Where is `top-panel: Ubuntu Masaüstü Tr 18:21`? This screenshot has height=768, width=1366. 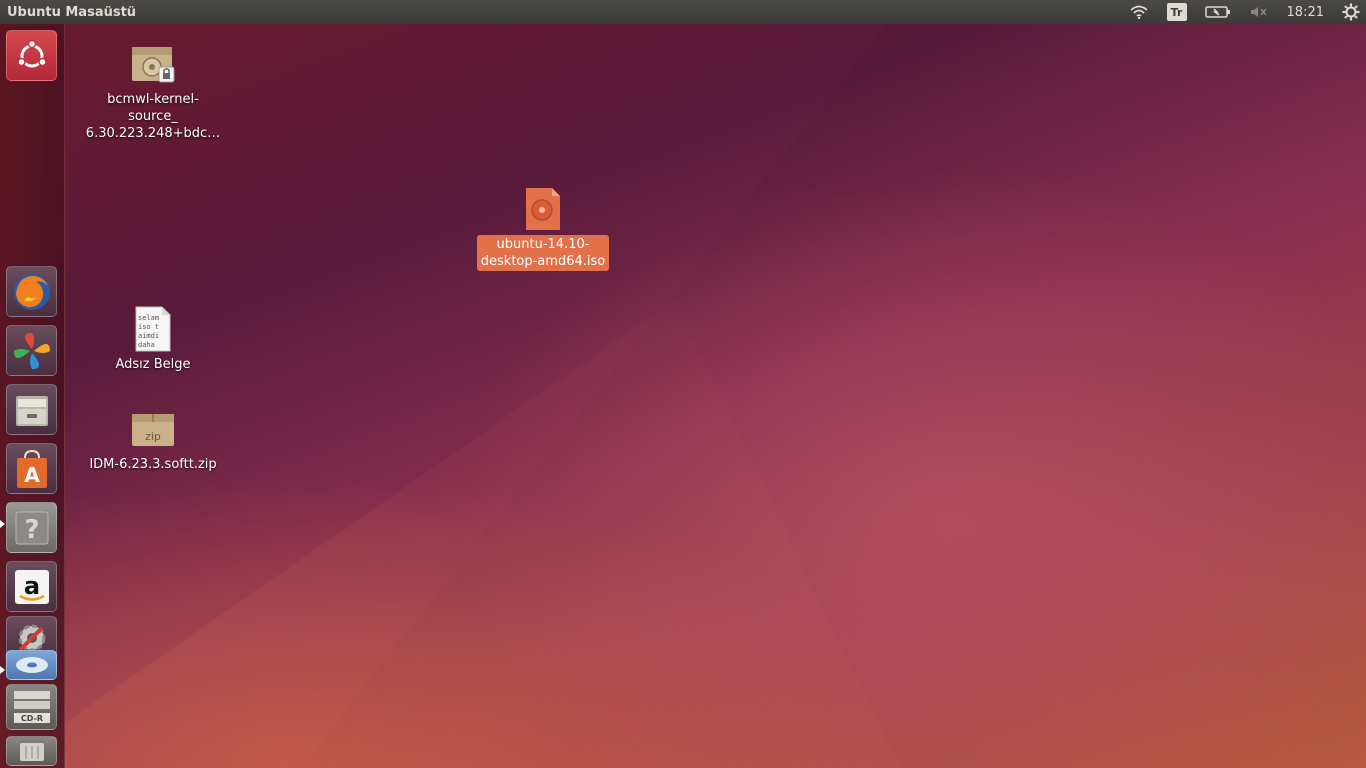 top-panel: Ubuntu Masaüstü Tr 18:21 is located at coordinates (683, 12).